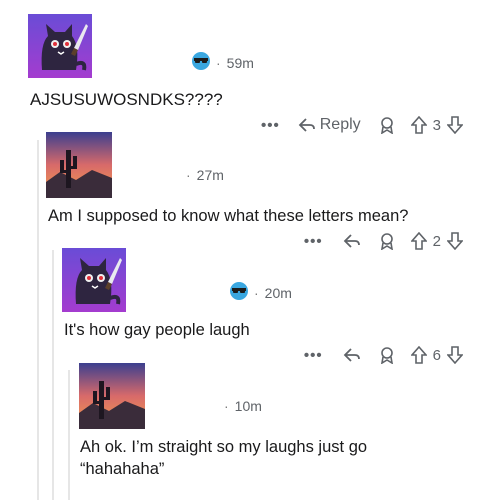 The height and width of the screenshot is (500, 500). What do you see at coordinates (436, 241) in the screenshot?
I see `vote-count: 2` at bounding box center [436, 241].